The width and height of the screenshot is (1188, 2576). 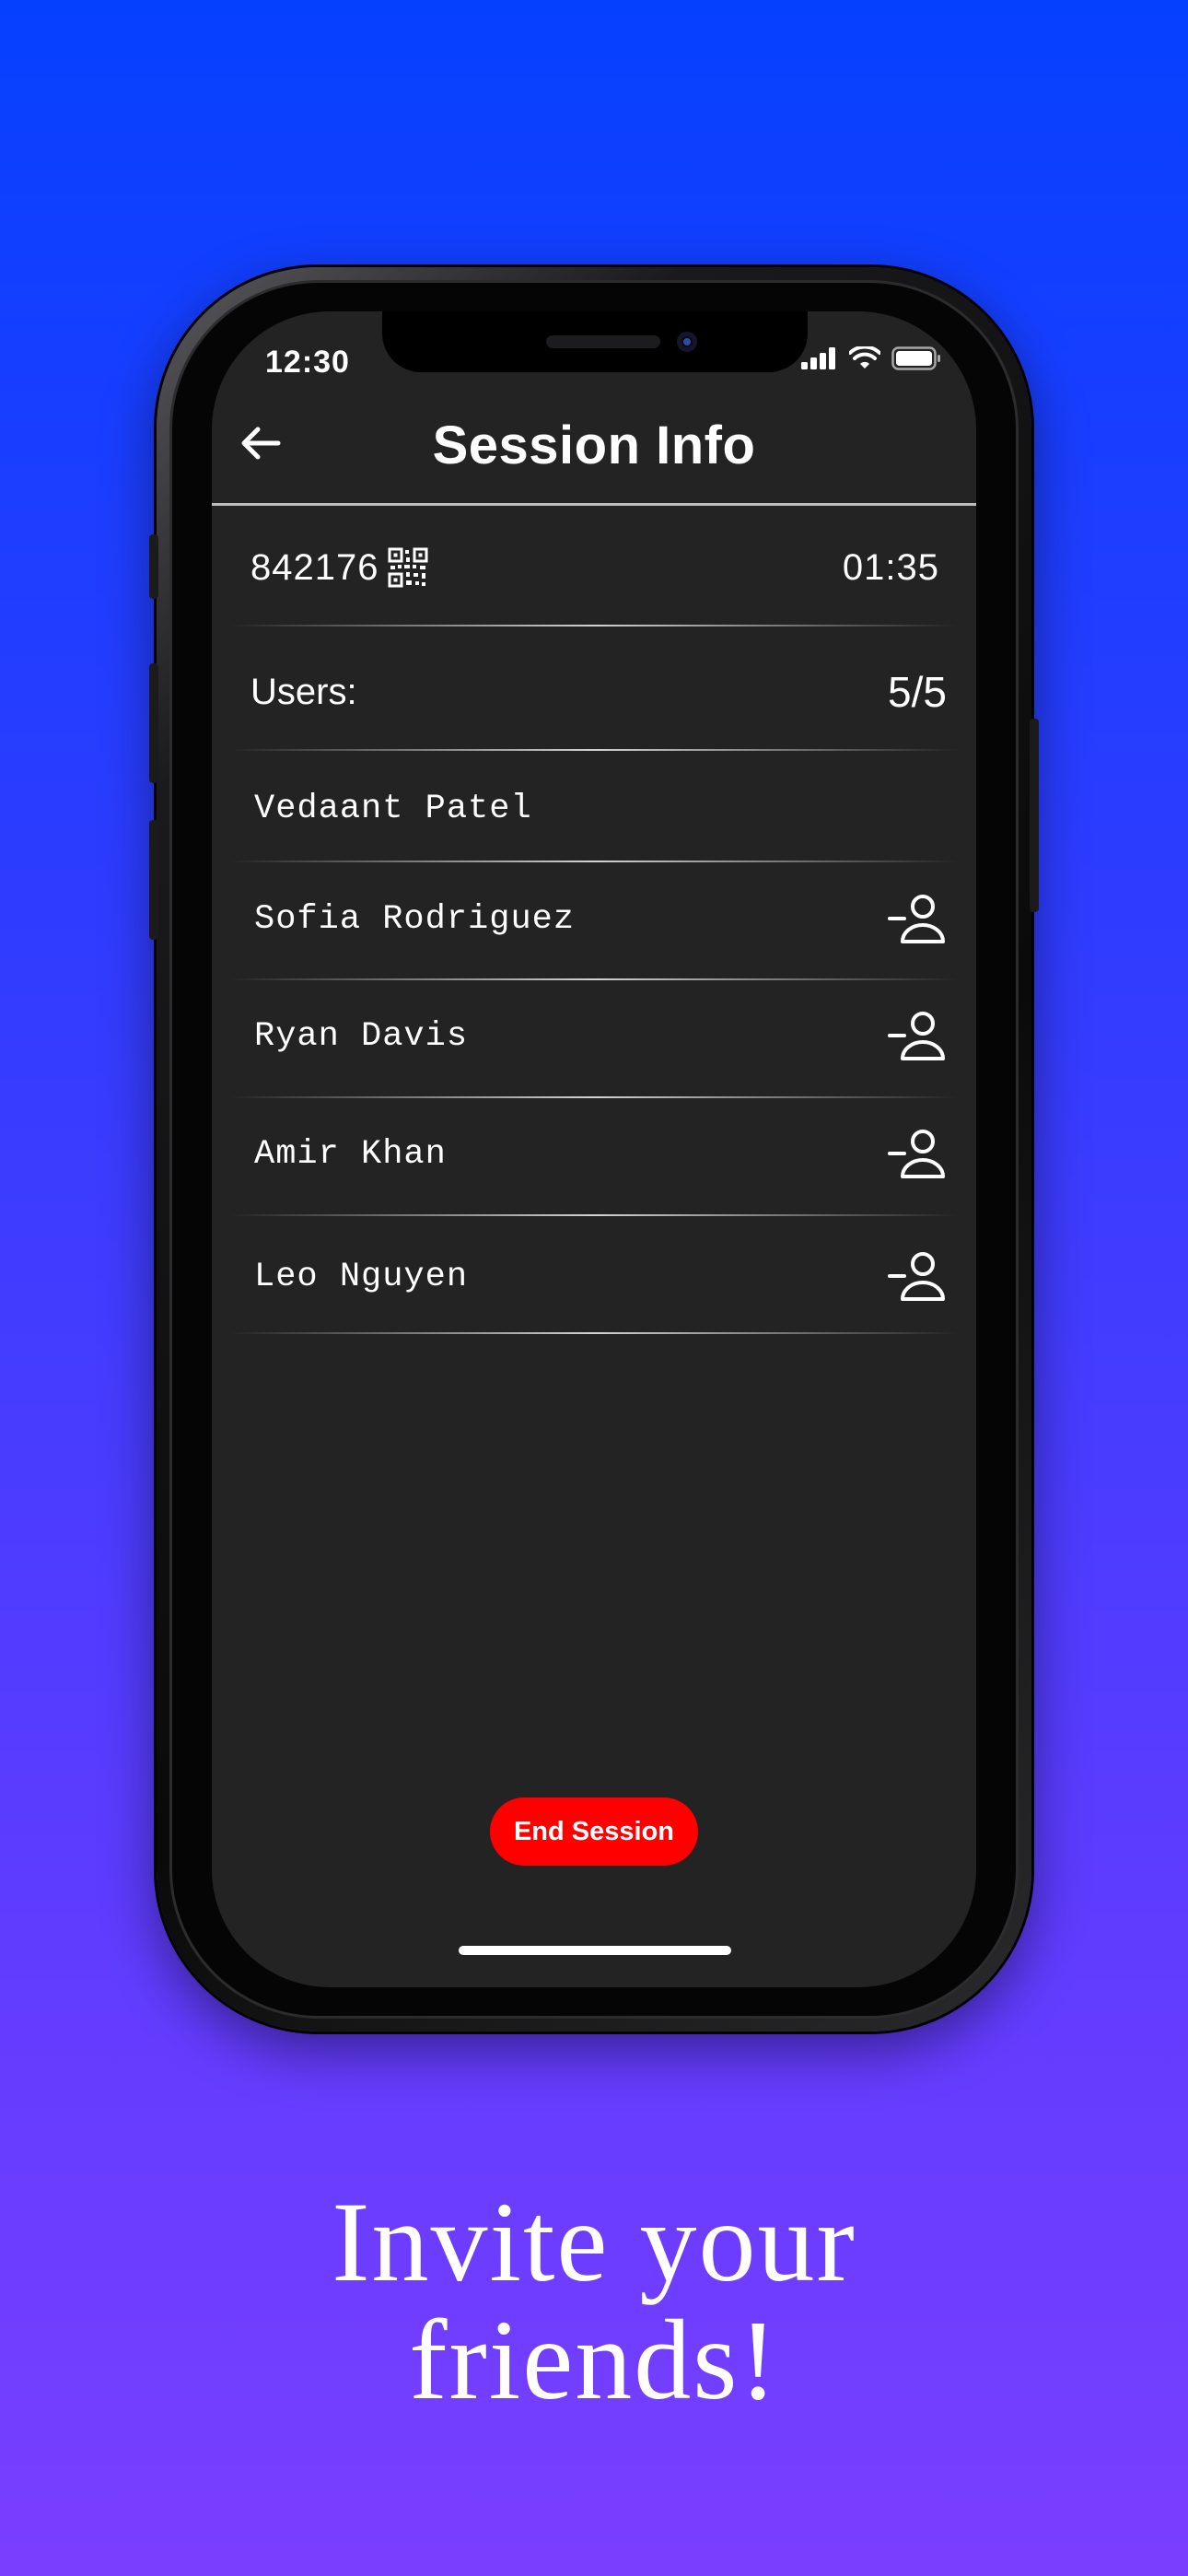 I want to click on user-name: Leo Nguyen, so click(x=361, y=1277).